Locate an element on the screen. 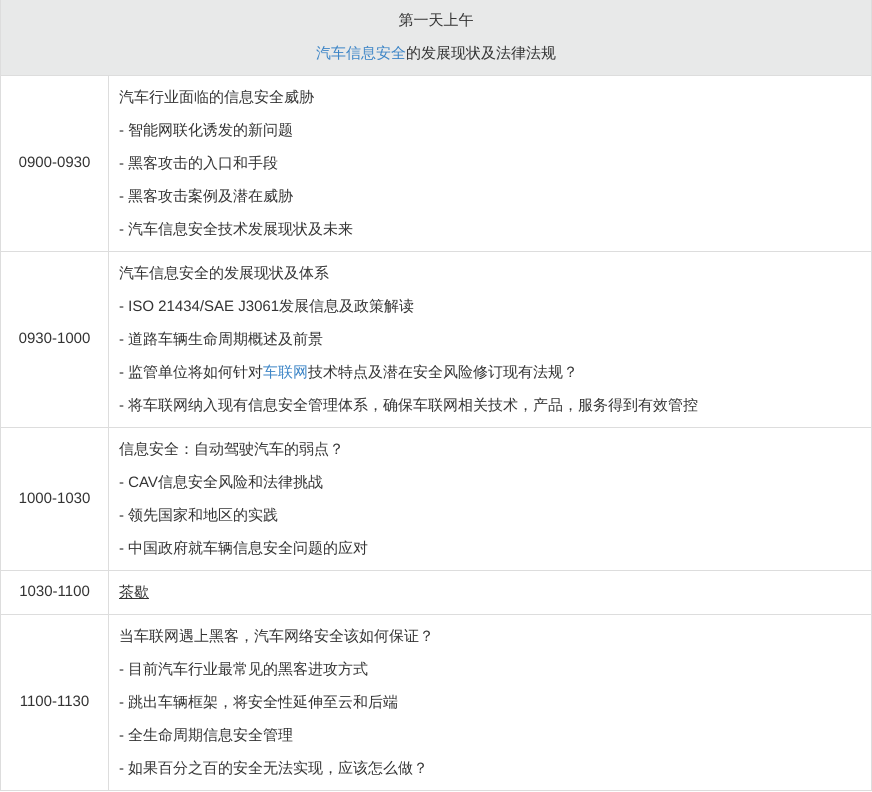  agenda-item: 汽车行业面临的信息安全威胁 is located at coordinates (216, 98).